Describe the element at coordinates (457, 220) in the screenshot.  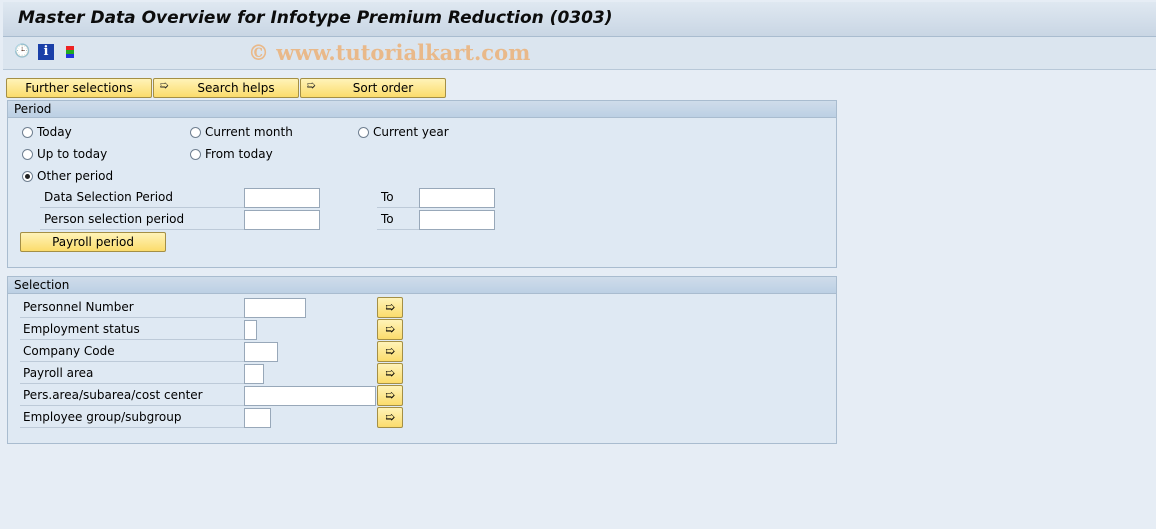
I see `person-selection-to-input` at that location.